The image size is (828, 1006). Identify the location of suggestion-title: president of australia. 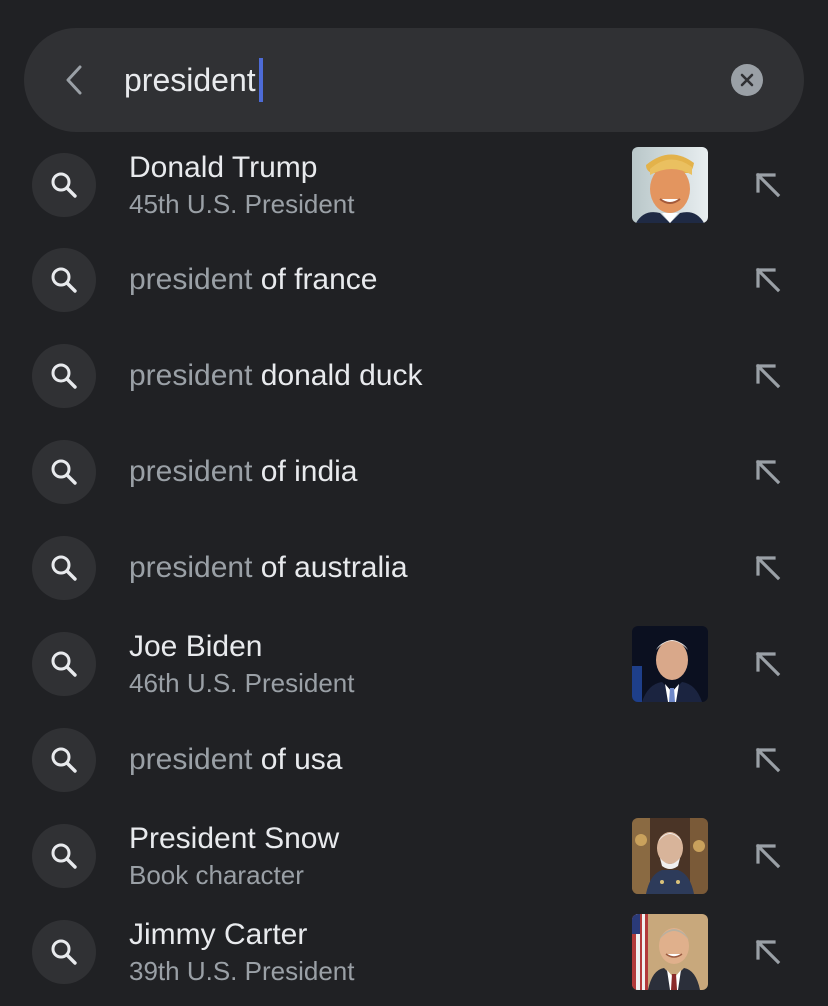
(268, 568).